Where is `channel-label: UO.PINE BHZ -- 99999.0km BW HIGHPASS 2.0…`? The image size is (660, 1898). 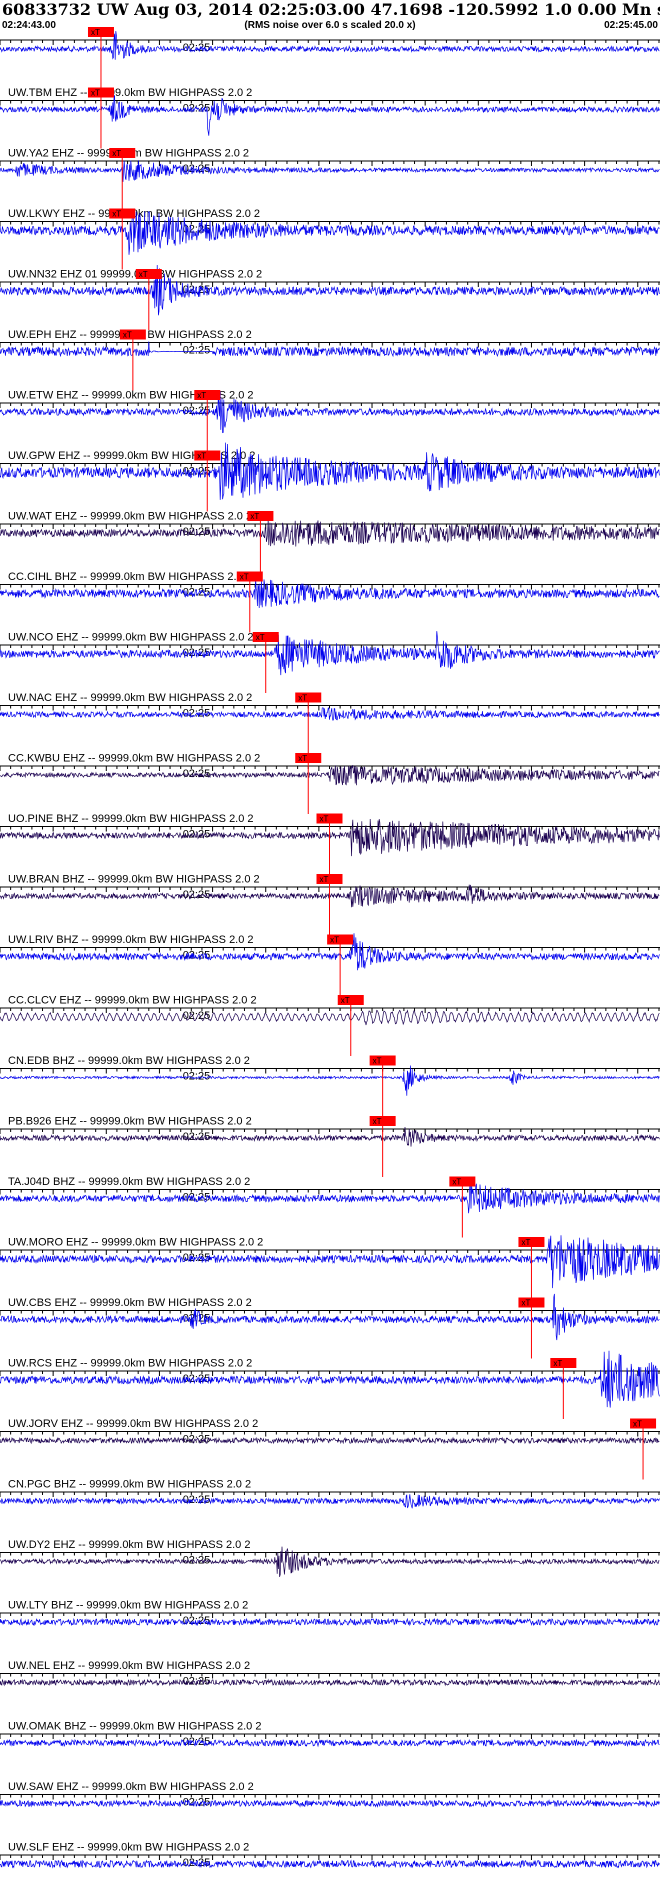
channel-label: UO.PINE BHZ -- 99999.0km BW HIGHPASS 2.0… is located at coordinates (131, 819).